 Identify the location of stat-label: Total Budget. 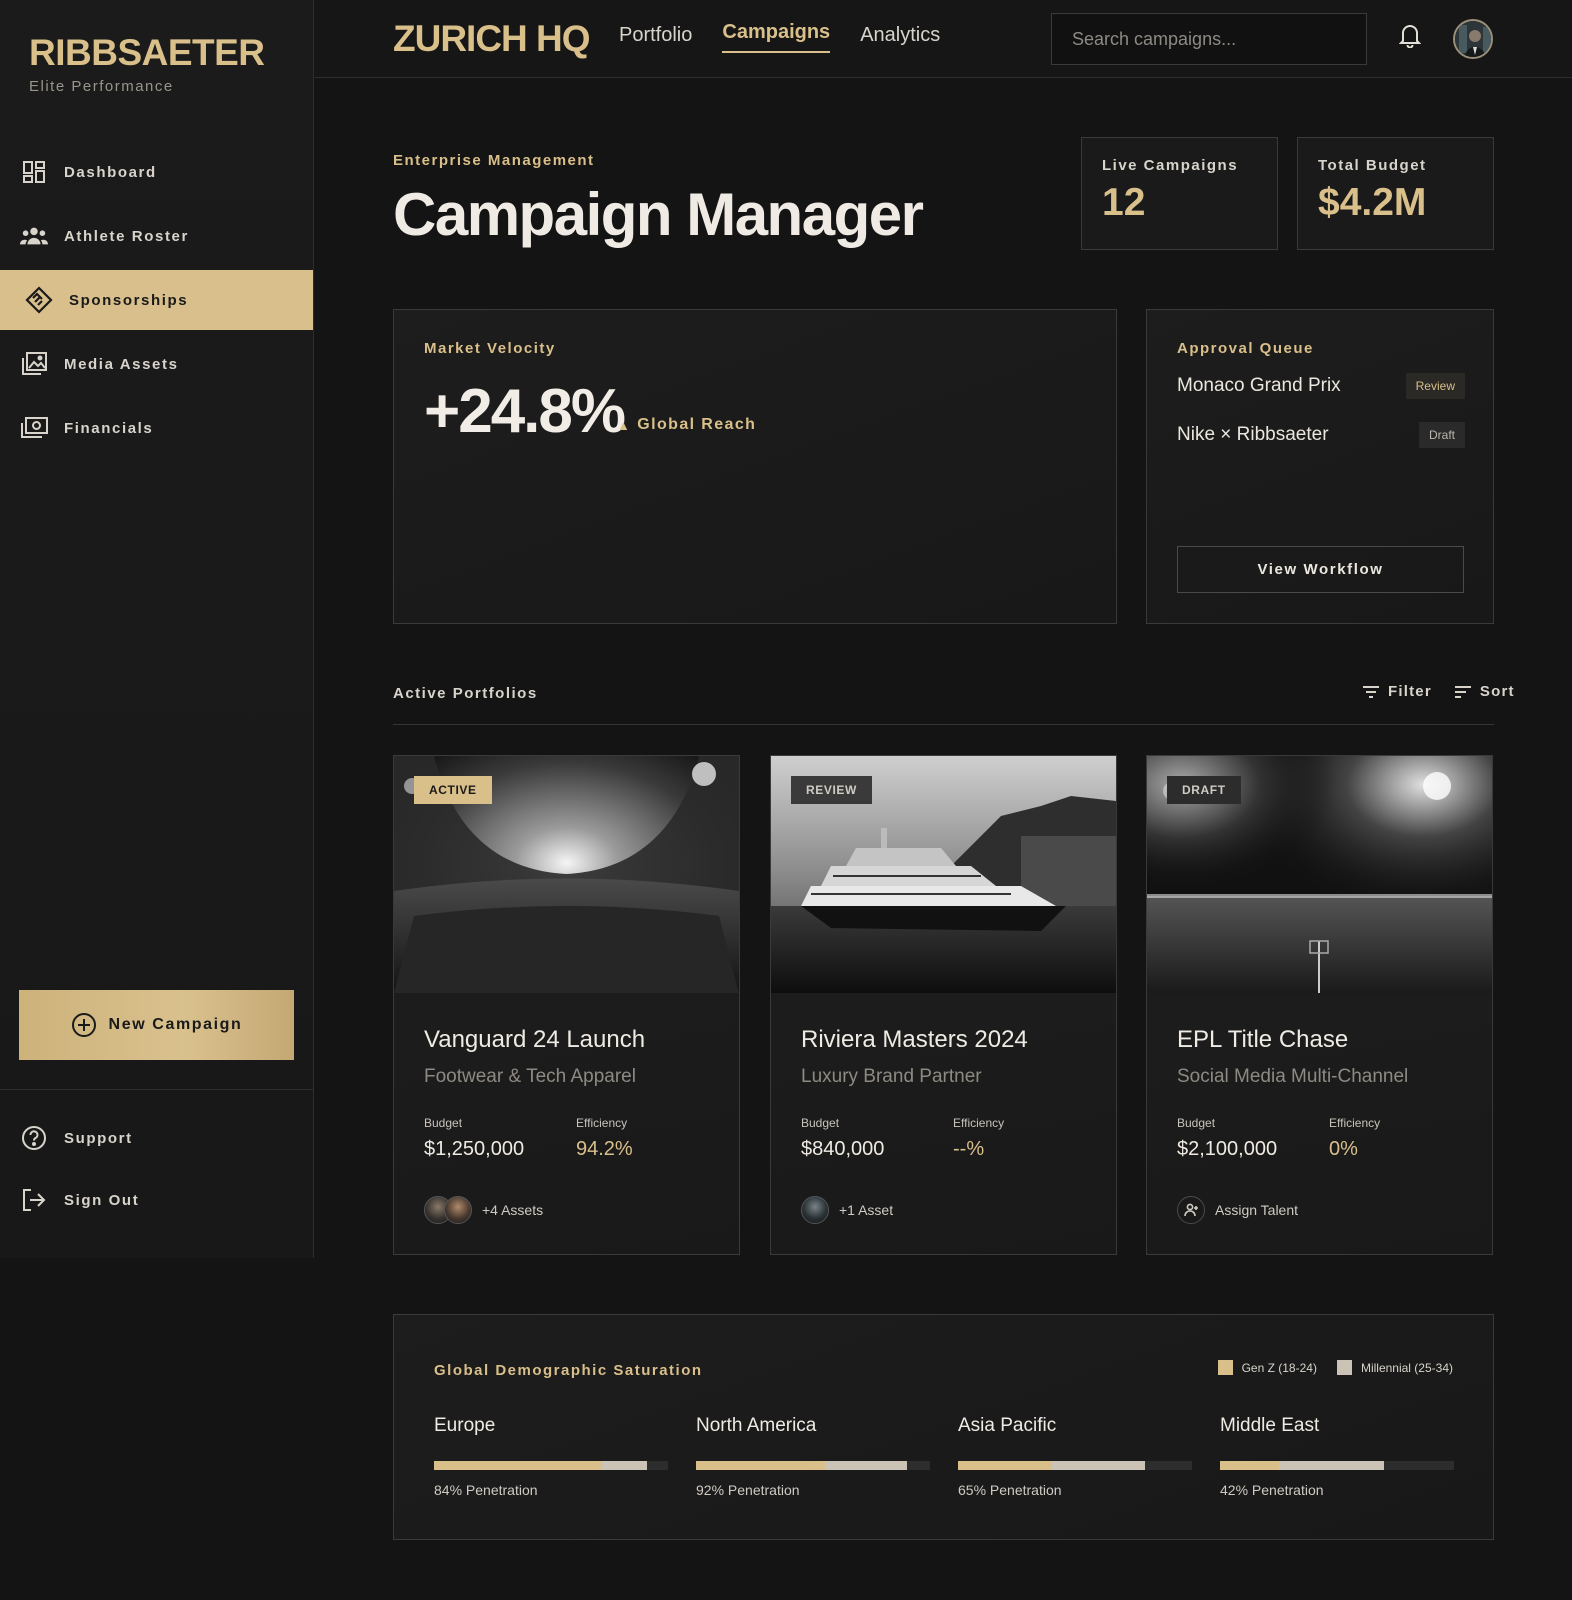
(1372, 165).